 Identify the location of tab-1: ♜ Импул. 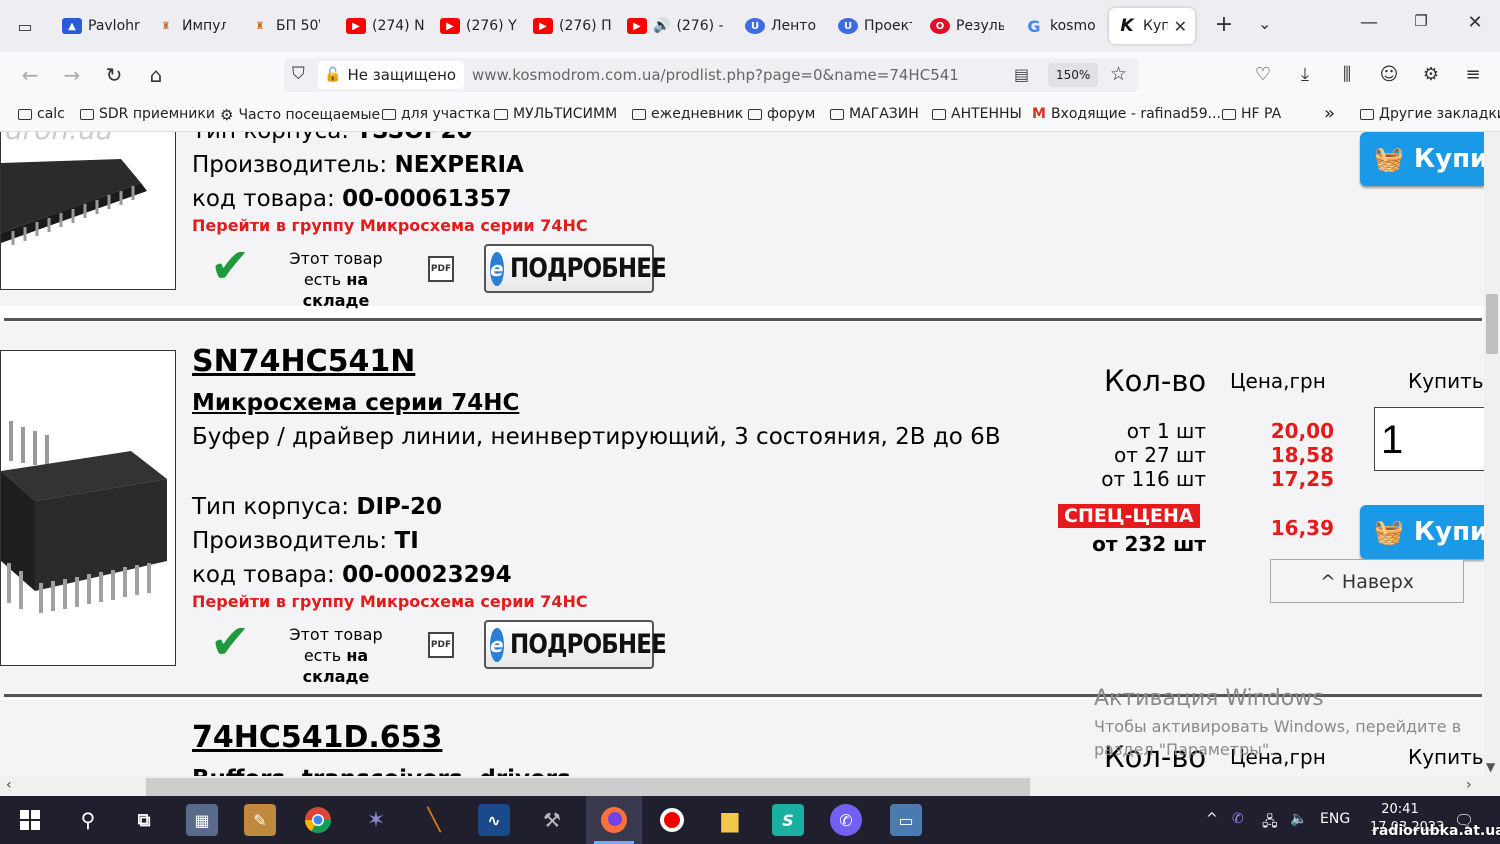
(191, 26).